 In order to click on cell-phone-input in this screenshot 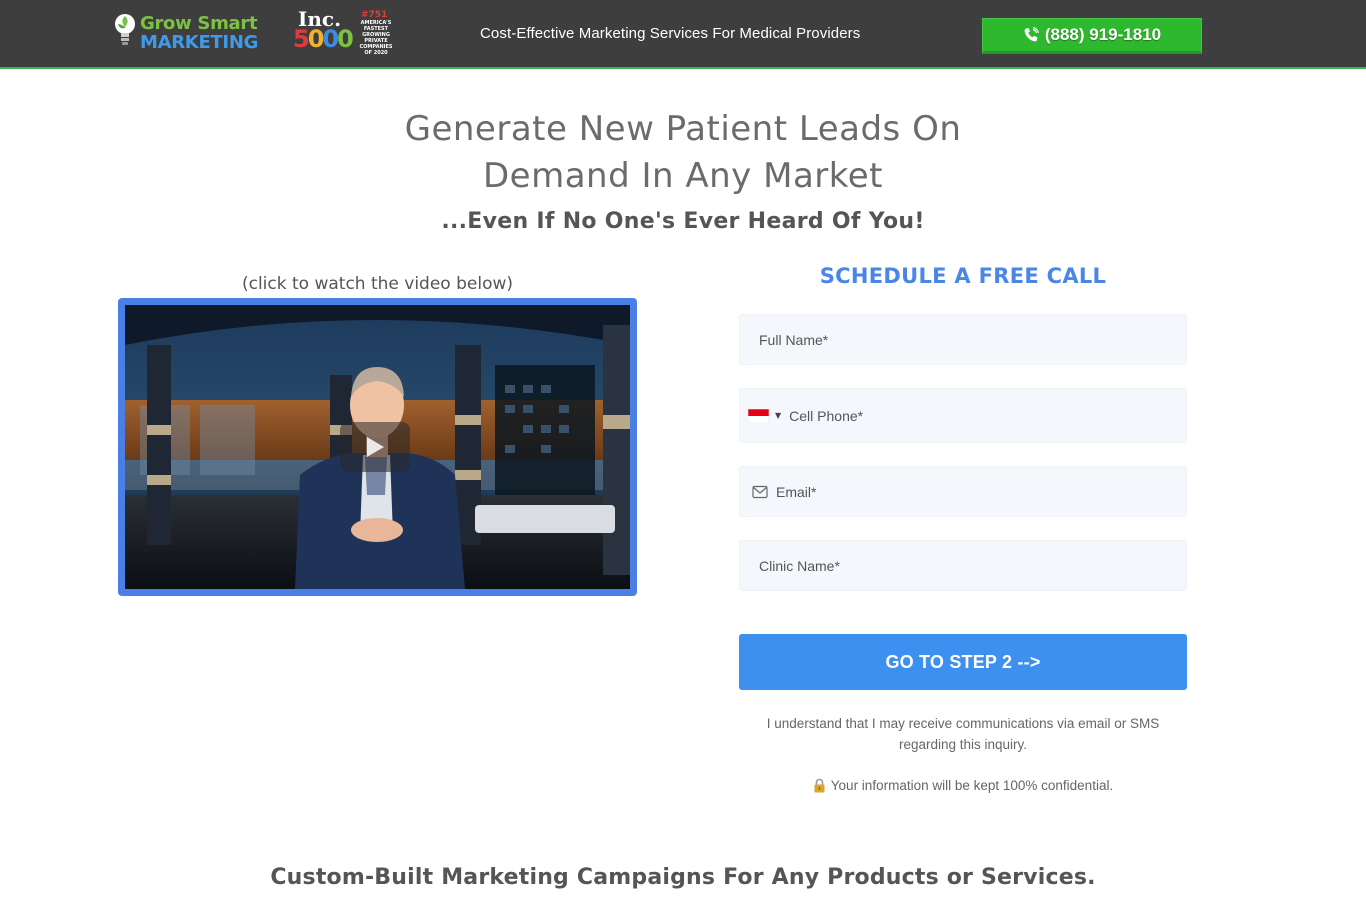, I will do `click(987, 415)`.